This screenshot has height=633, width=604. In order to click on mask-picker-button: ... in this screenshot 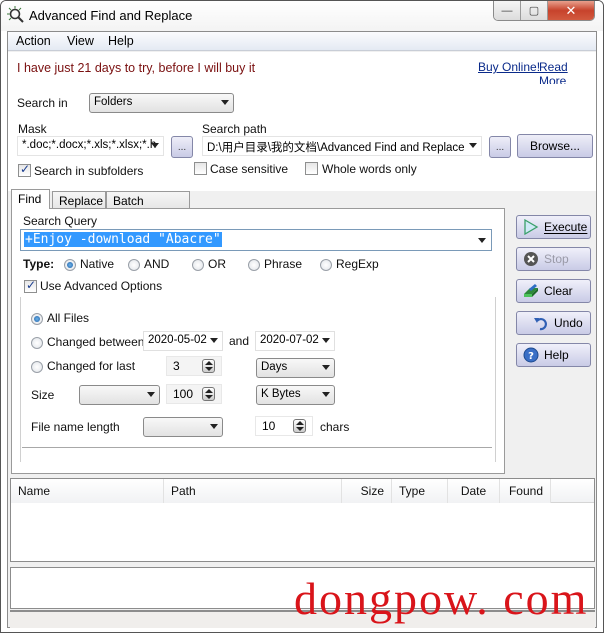, I will do `click(182, 147)`.